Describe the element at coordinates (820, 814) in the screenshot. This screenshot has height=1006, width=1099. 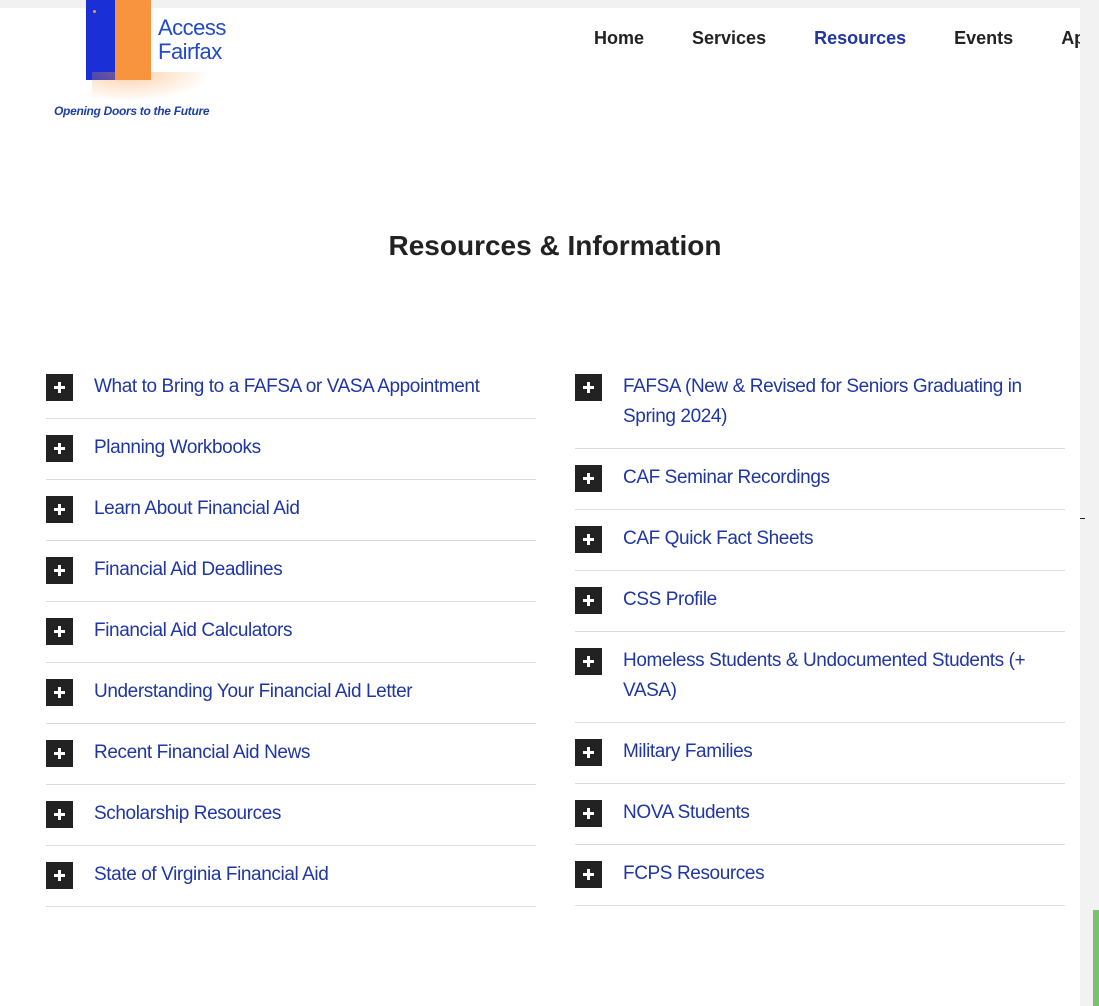
I see `accordion-item: NOVA Students` at that location.